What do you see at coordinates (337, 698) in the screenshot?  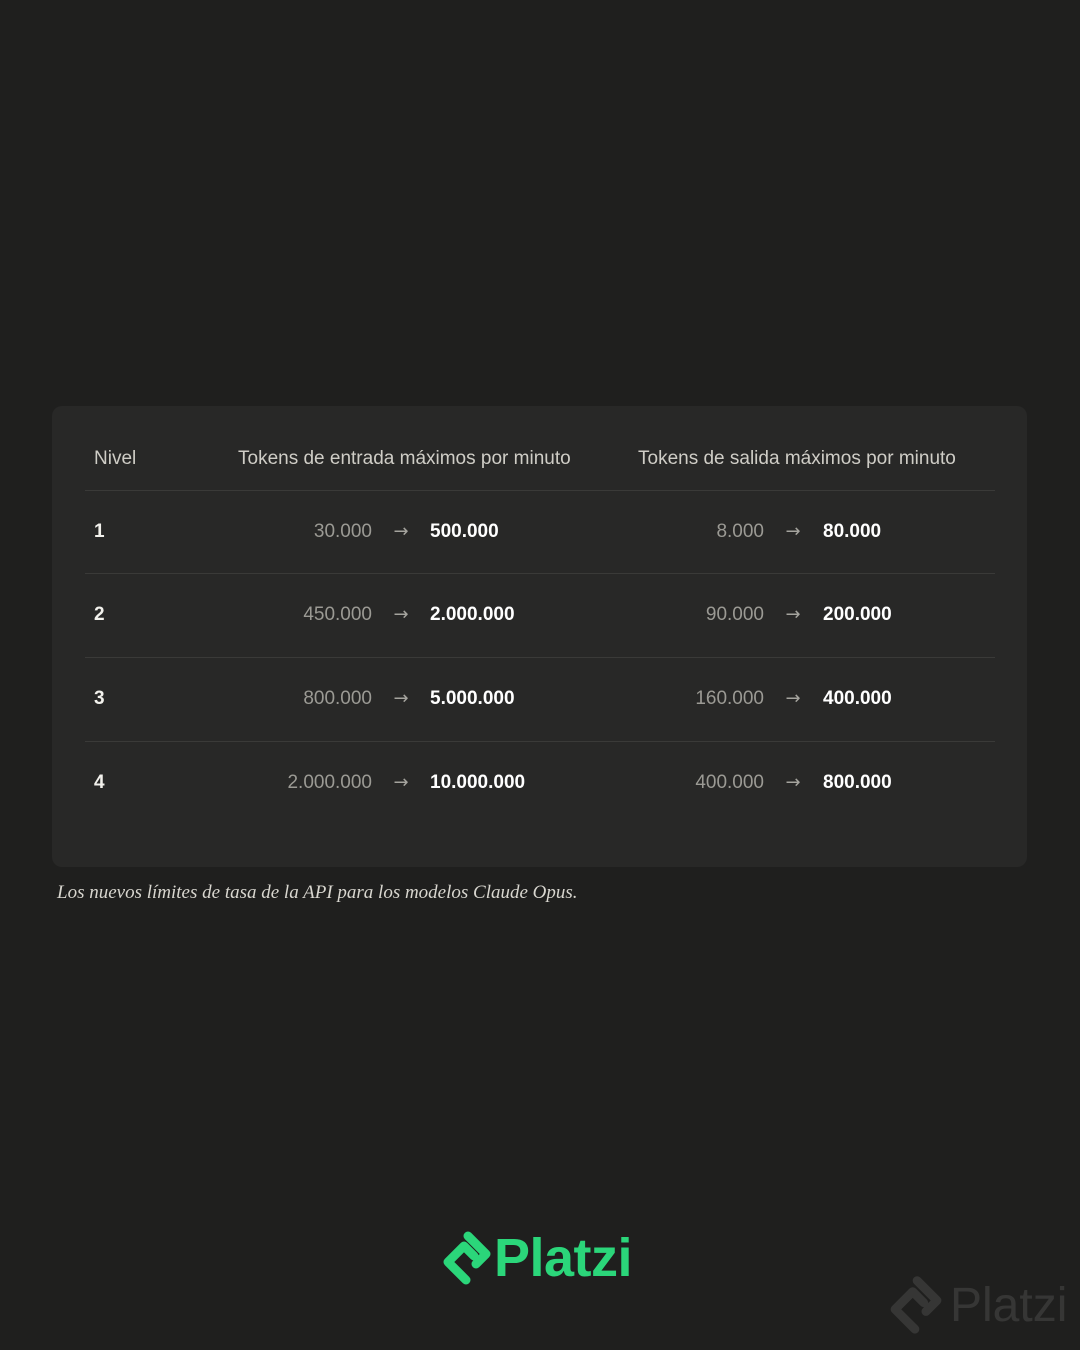 I see `input-old-value: 800.000` at bounding box center [337, 698].